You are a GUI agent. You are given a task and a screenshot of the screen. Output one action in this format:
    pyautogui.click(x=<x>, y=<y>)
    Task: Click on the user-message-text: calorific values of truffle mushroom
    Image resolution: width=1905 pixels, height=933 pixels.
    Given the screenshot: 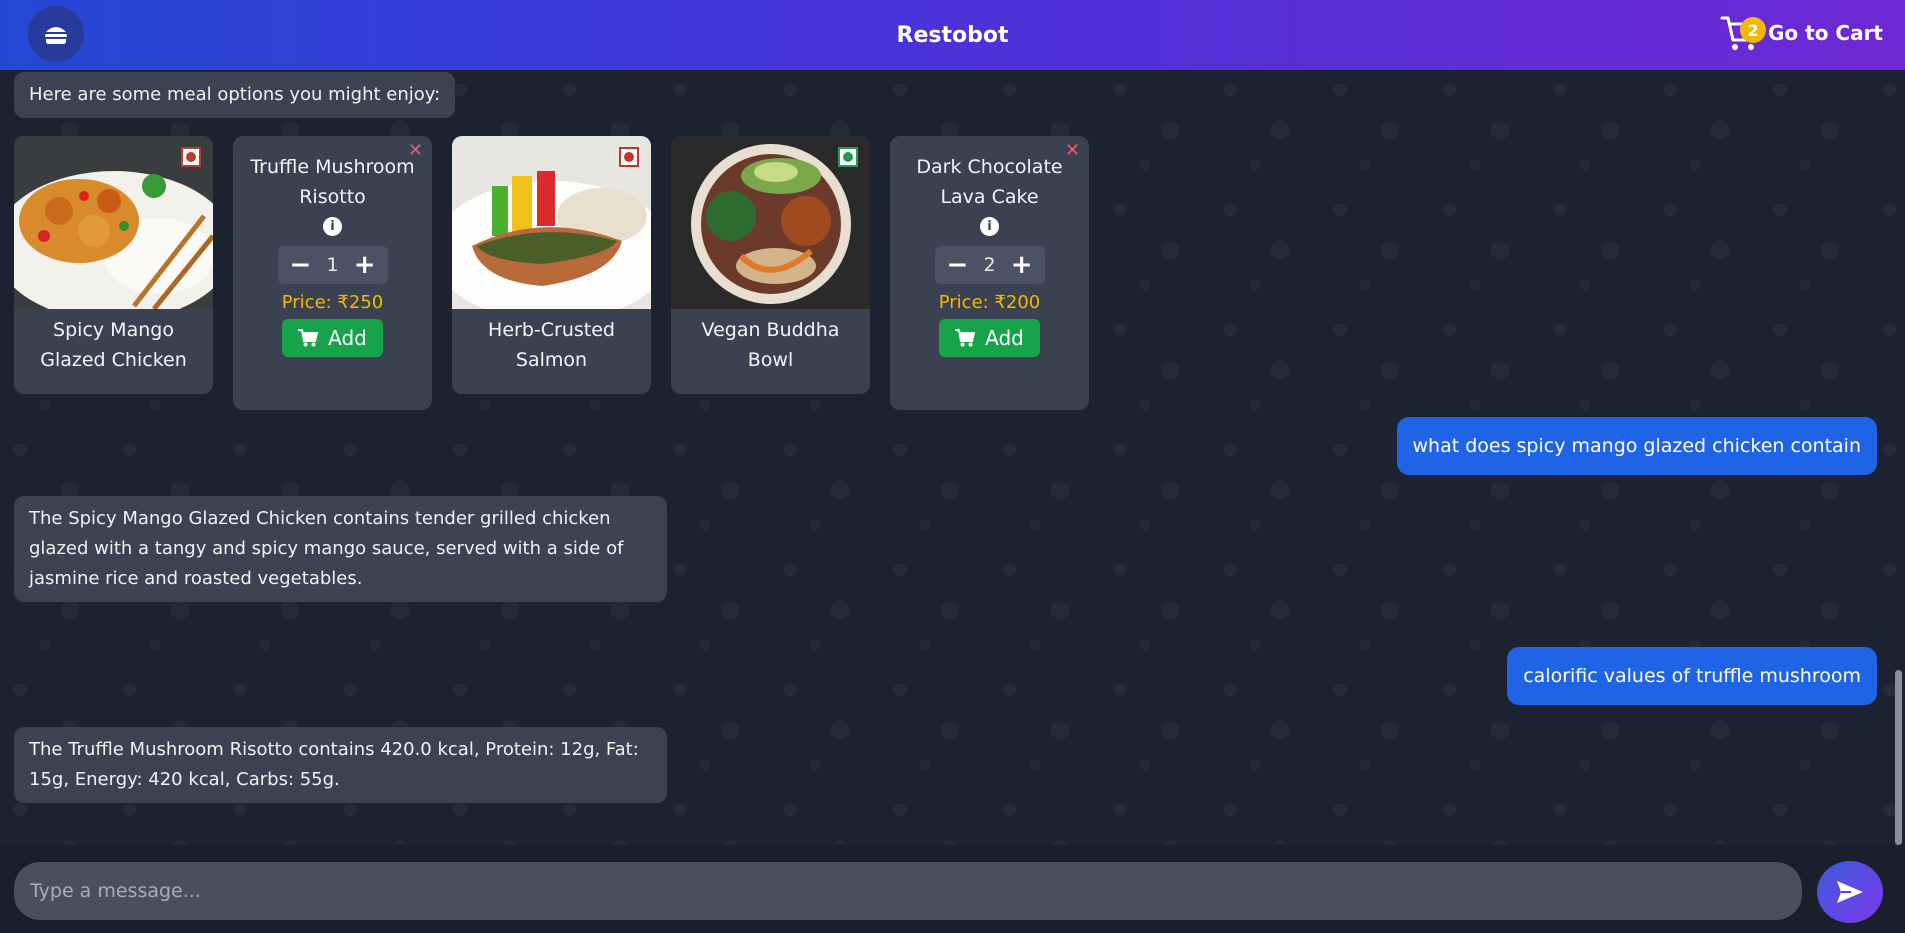 What is the action you would take?
    pyautogui.click(x=1692, y=676)
    